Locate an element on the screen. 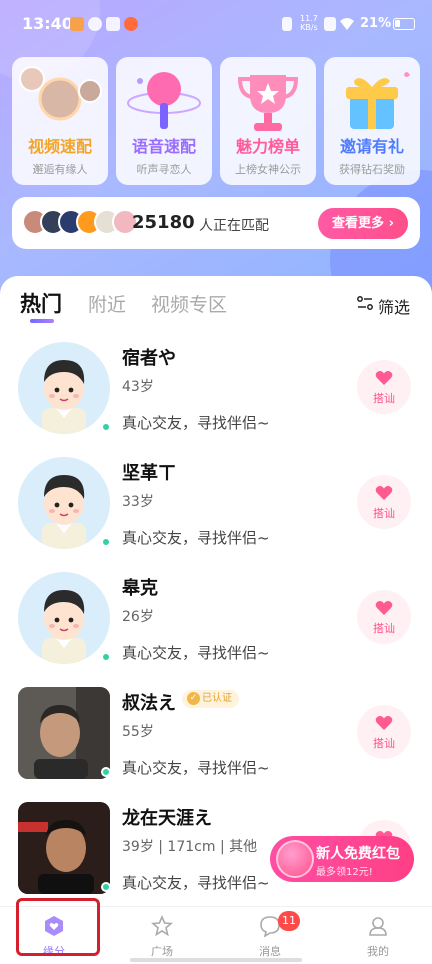 The height and width of the screenshot is (964, 432). home-indicator is located at coordinates (216, 960).